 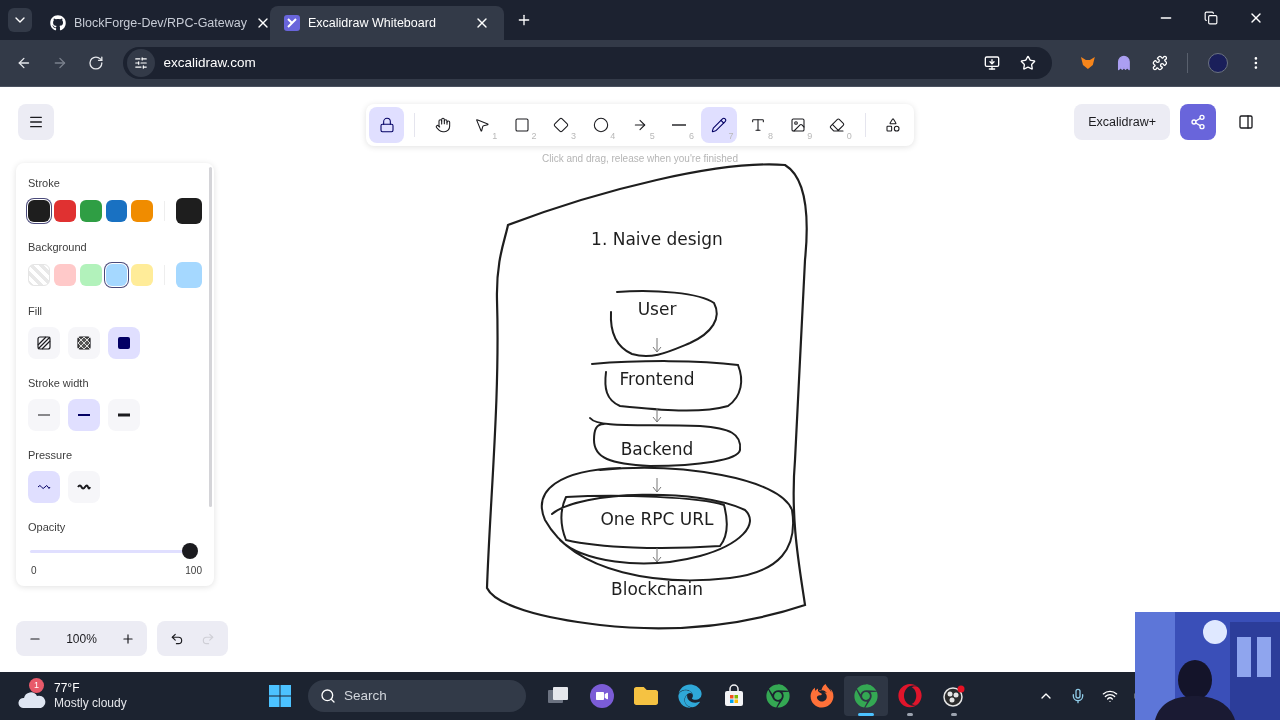 I want to click on share-button, so click(x=1198, y=122).